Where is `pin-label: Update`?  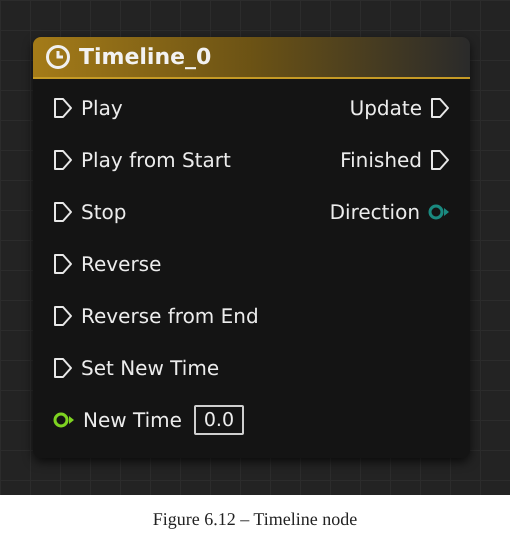
pin-label: Update is located at coordinates (386, 108).